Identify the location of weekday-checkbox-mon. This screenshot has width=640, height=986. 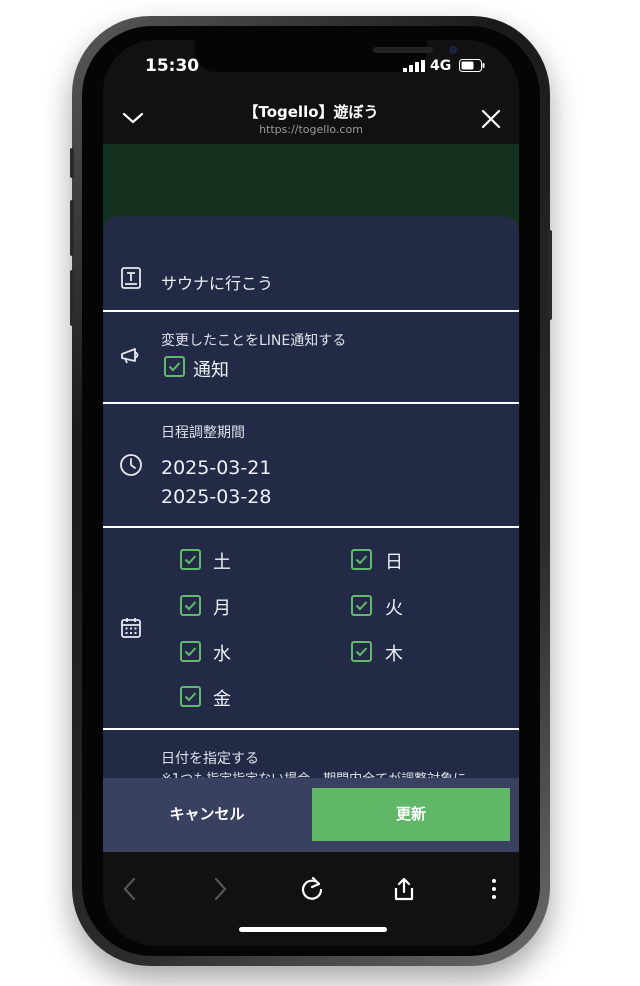
(190, 605).